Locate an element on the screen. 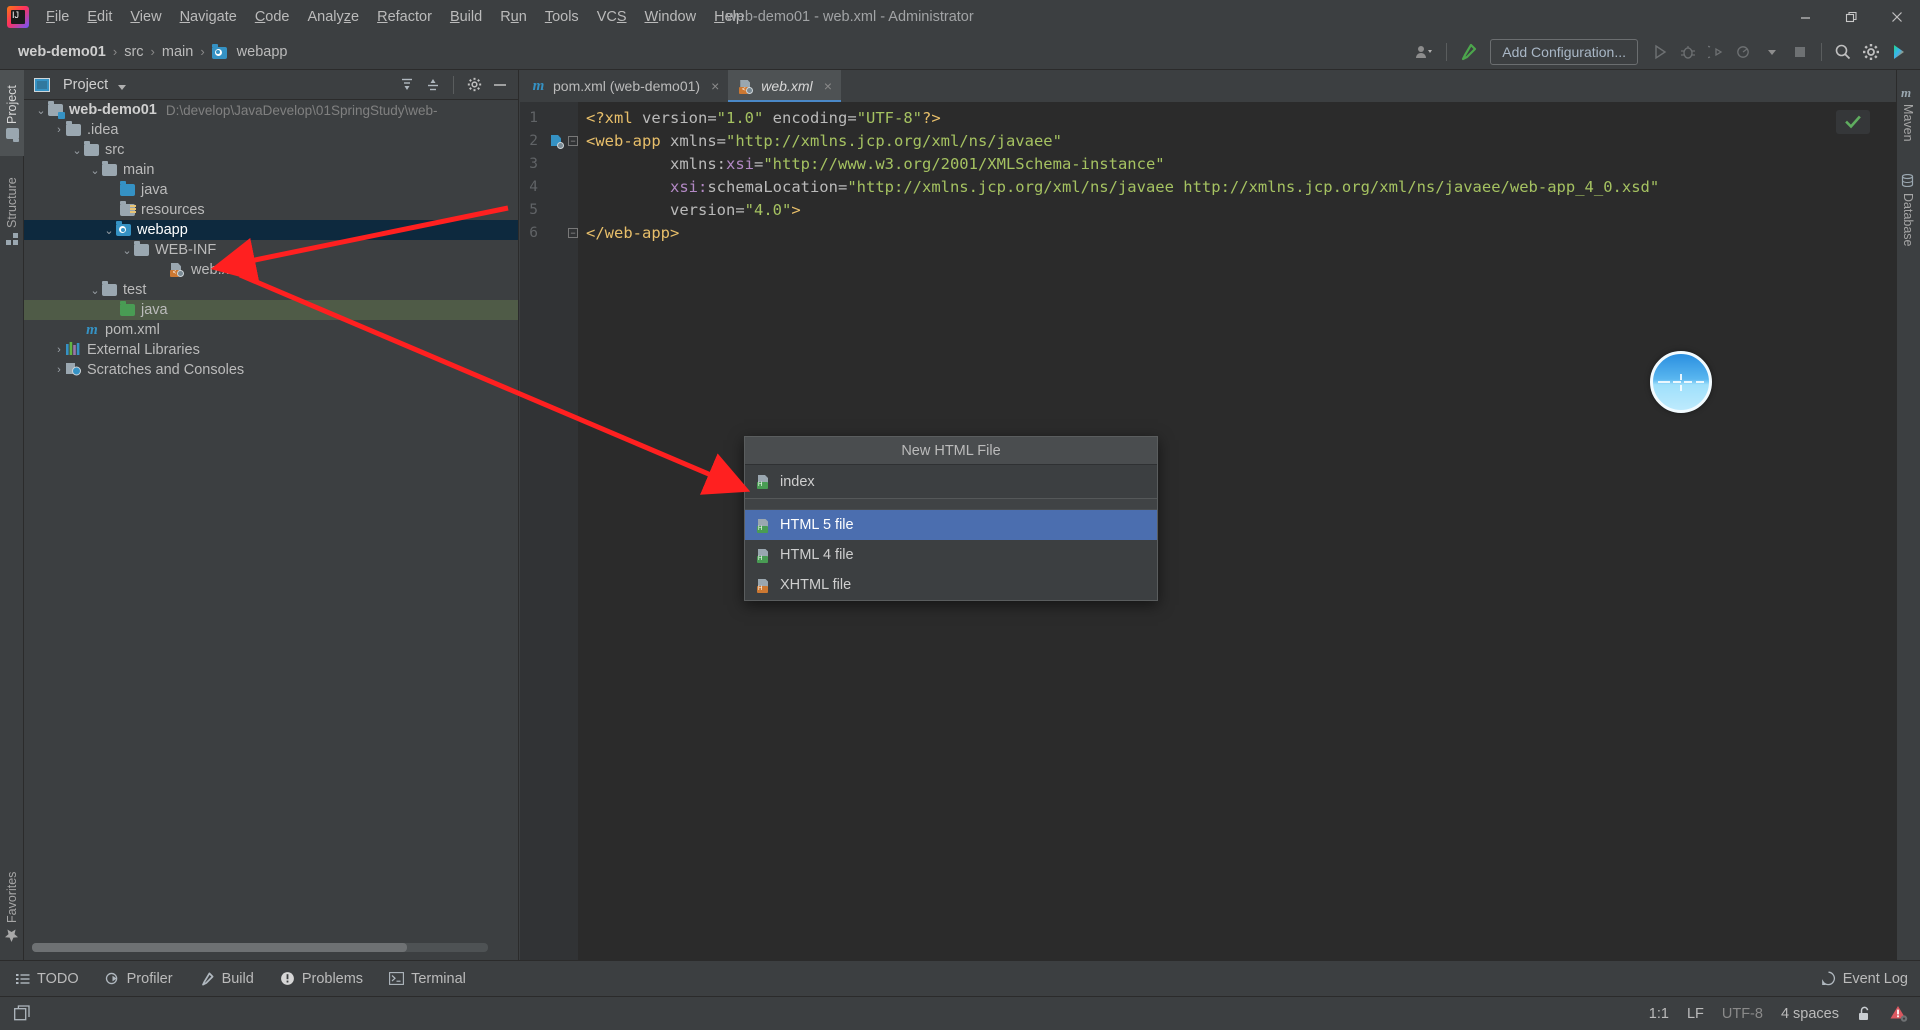  breadcrumb-item-src: src is located at coordinates (133, 52).